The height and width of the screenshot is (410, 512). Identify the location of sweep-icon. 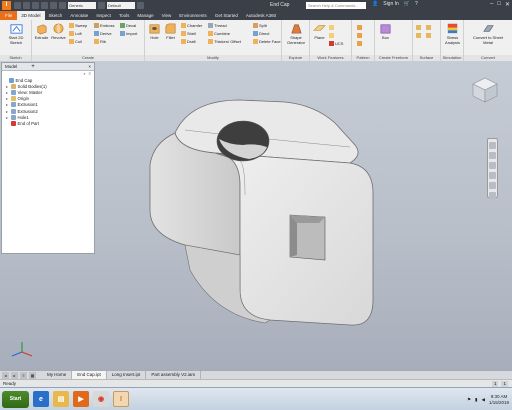
(71, 25).